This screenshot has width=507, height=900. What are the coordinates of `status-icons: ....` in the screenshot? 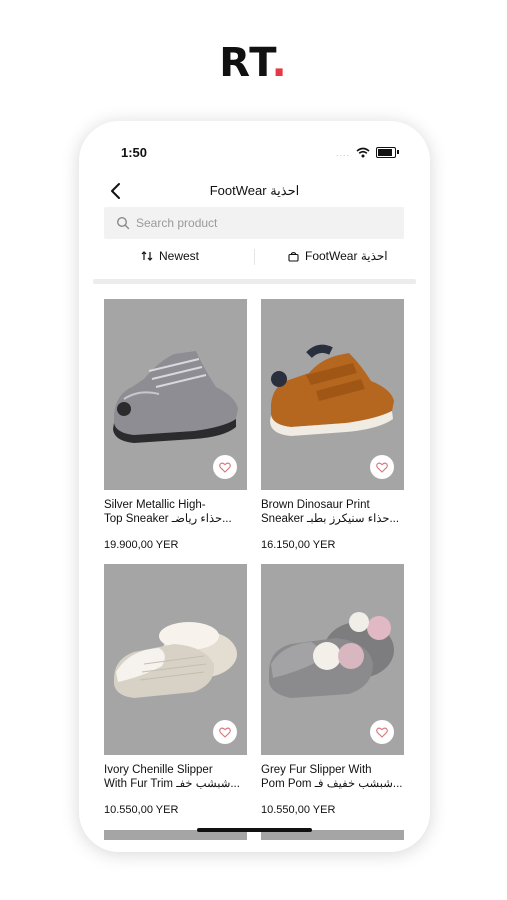 It's located at (367, 152).